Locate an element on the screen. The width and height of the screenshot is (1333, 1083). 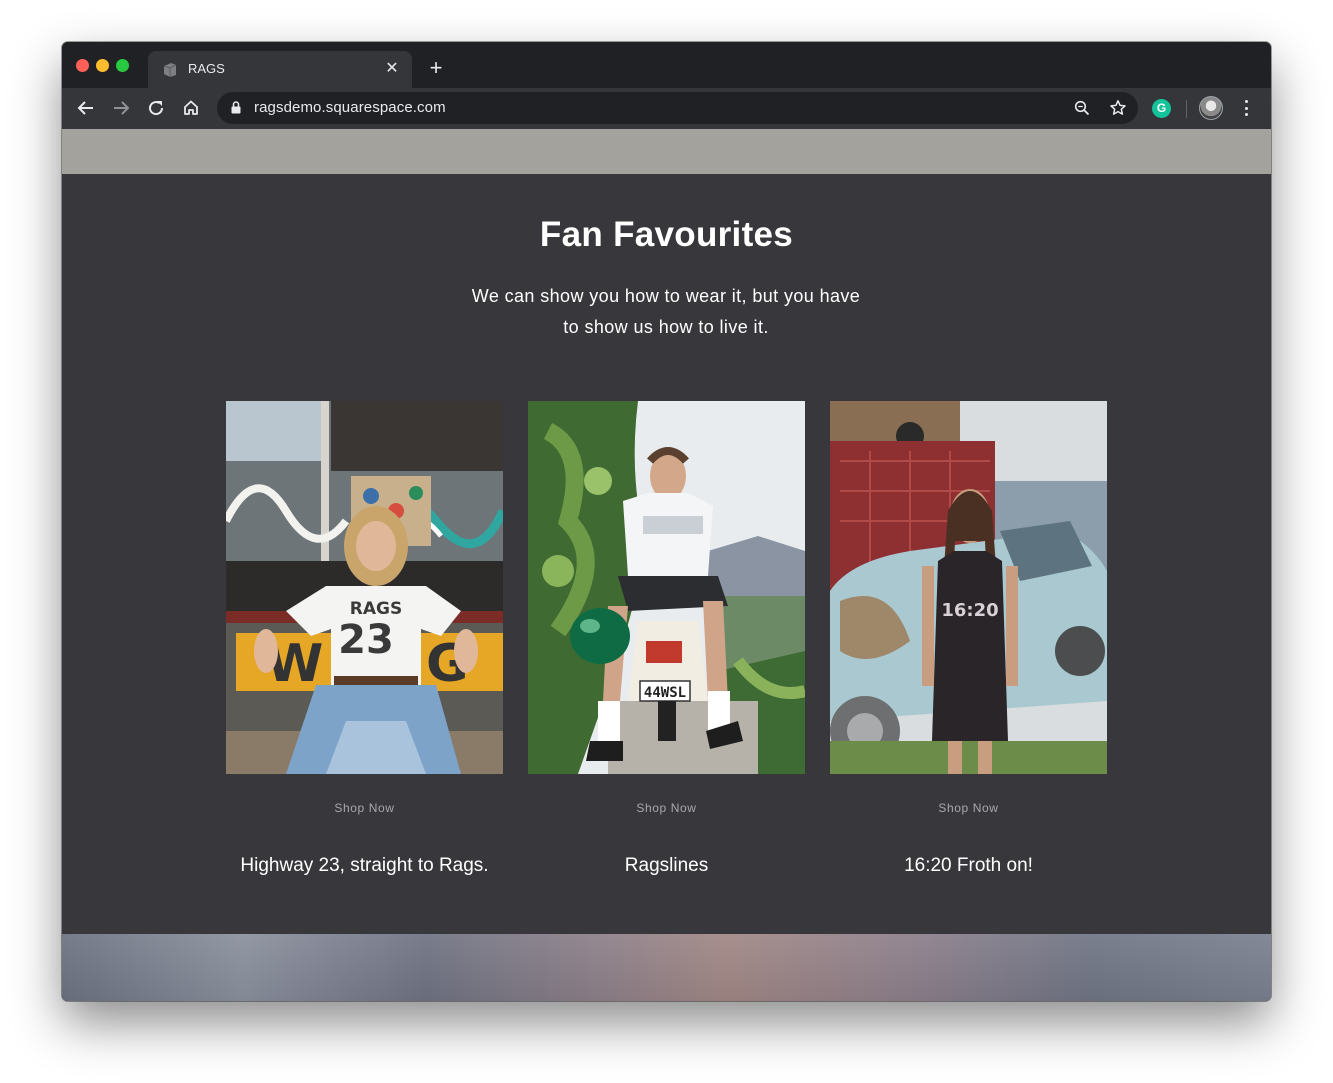
arrow-left-icon is located at coordinates (85, 108).